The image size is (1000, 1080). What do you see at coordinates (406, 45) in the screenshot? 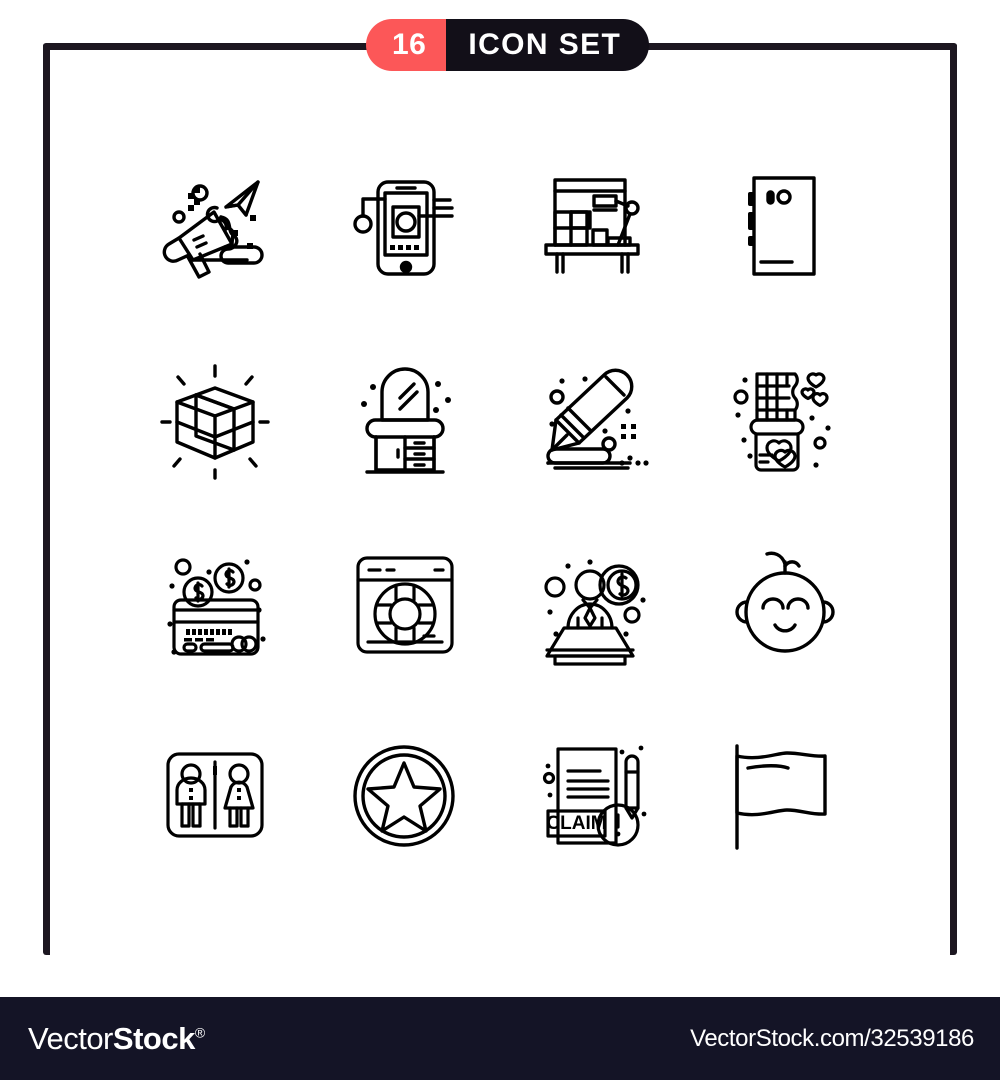
I see `icon-count-label: 16` at bounding box center [406, 45].